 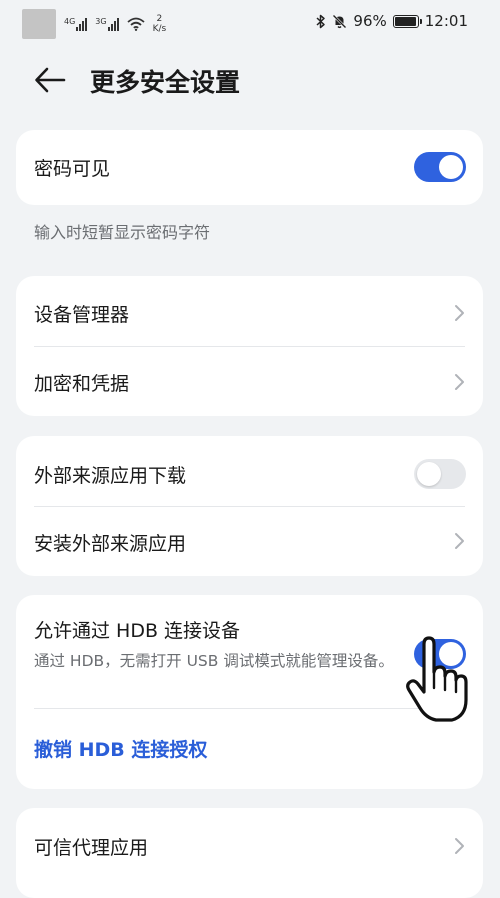 What do you see at coordinates (110, 544) in the screenshot?
I see `install-external-label: 安装外部来源应用` at bounding box center [110, 544].